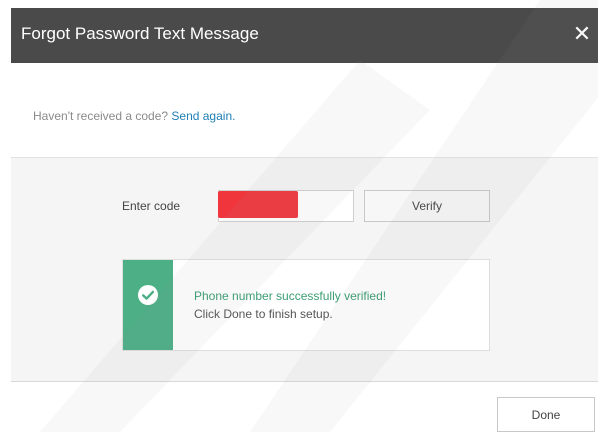  What do you see at coordinates (546, 414) in the screenshot?
I see `done-button: Done` at bounding box center [546, 414].